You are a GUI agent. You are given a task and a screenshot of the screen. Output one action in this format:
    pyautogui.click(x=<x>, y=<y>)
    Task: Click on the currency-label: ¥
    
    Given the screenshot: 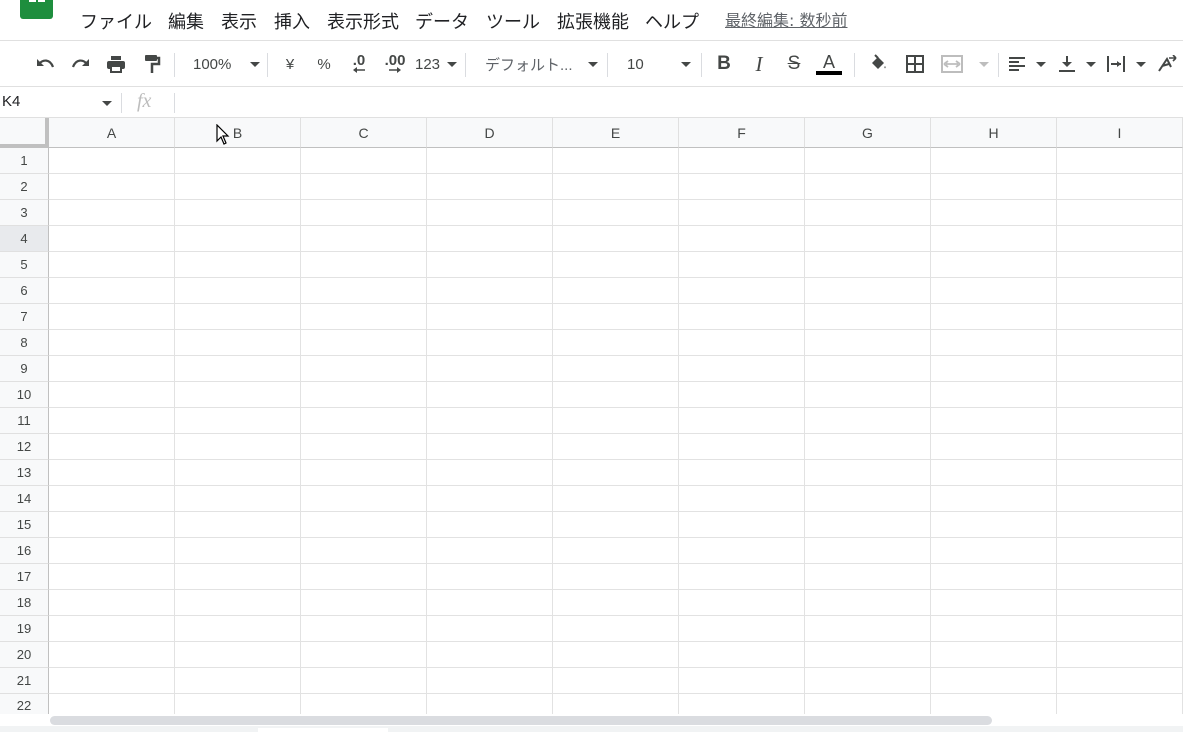 What is the action you would take?
    pyautogui.click(x=290, y=64)
    